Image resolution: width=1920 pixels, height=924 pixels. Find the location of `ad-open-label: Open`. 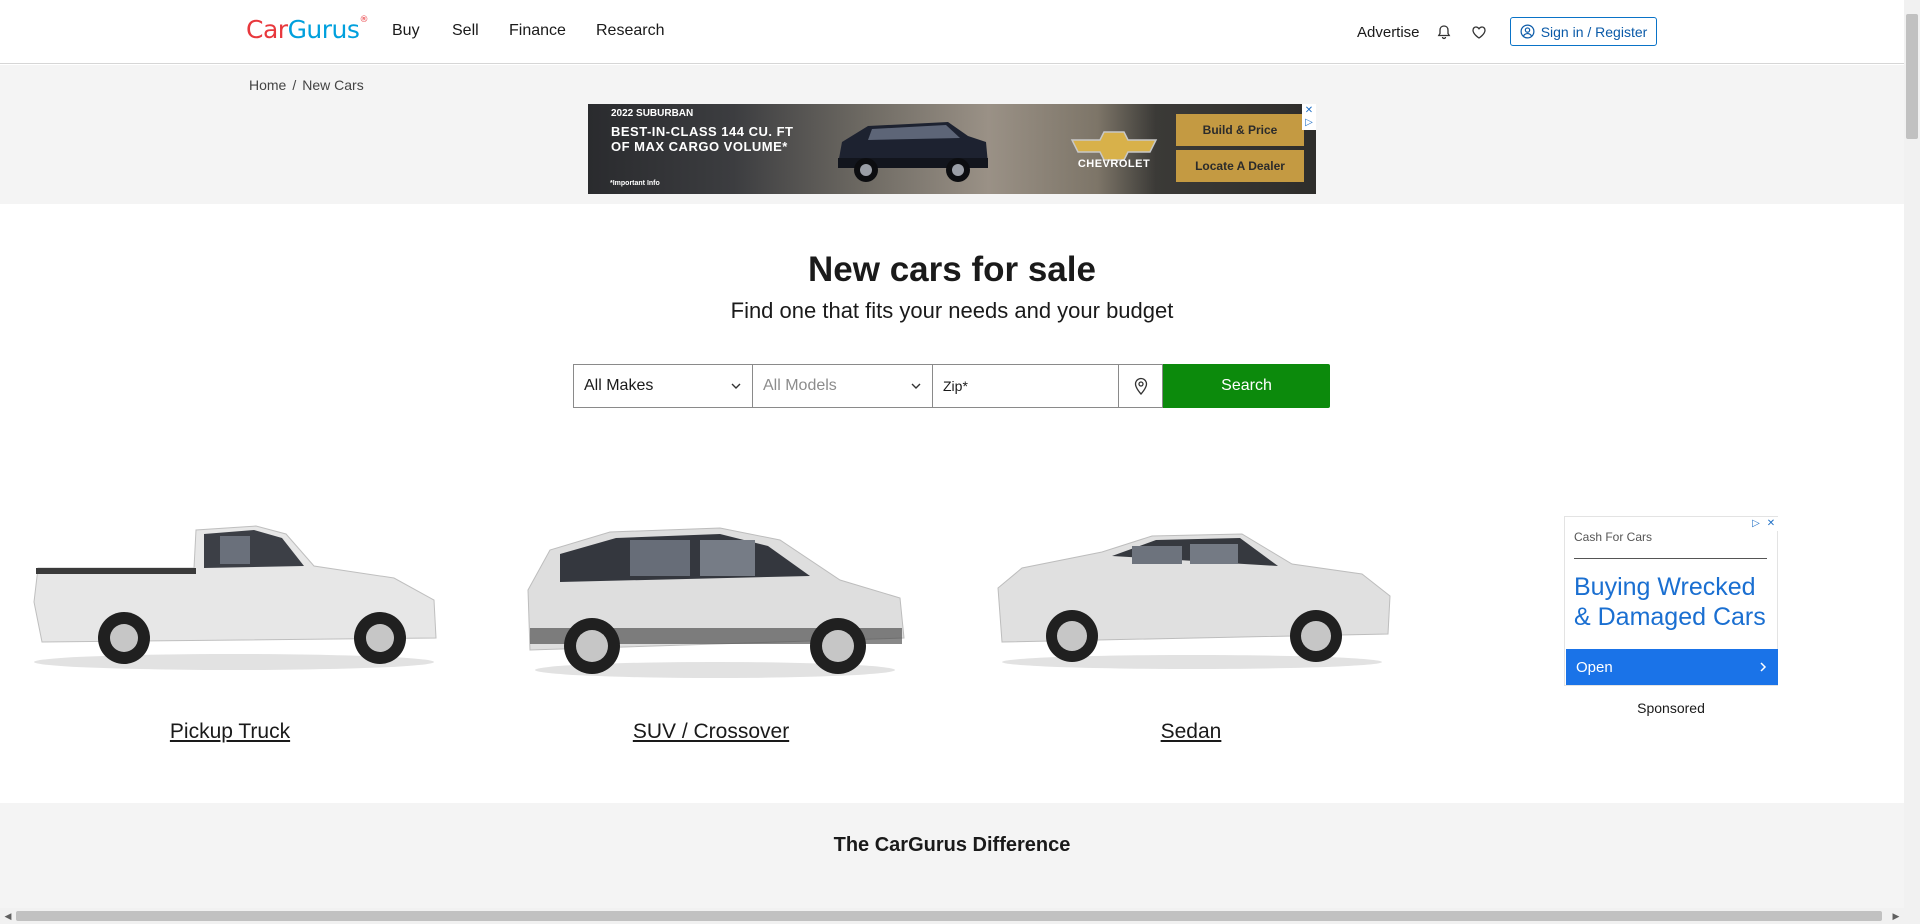

ad-open-label: Open is located at coordinates (1594, 667).